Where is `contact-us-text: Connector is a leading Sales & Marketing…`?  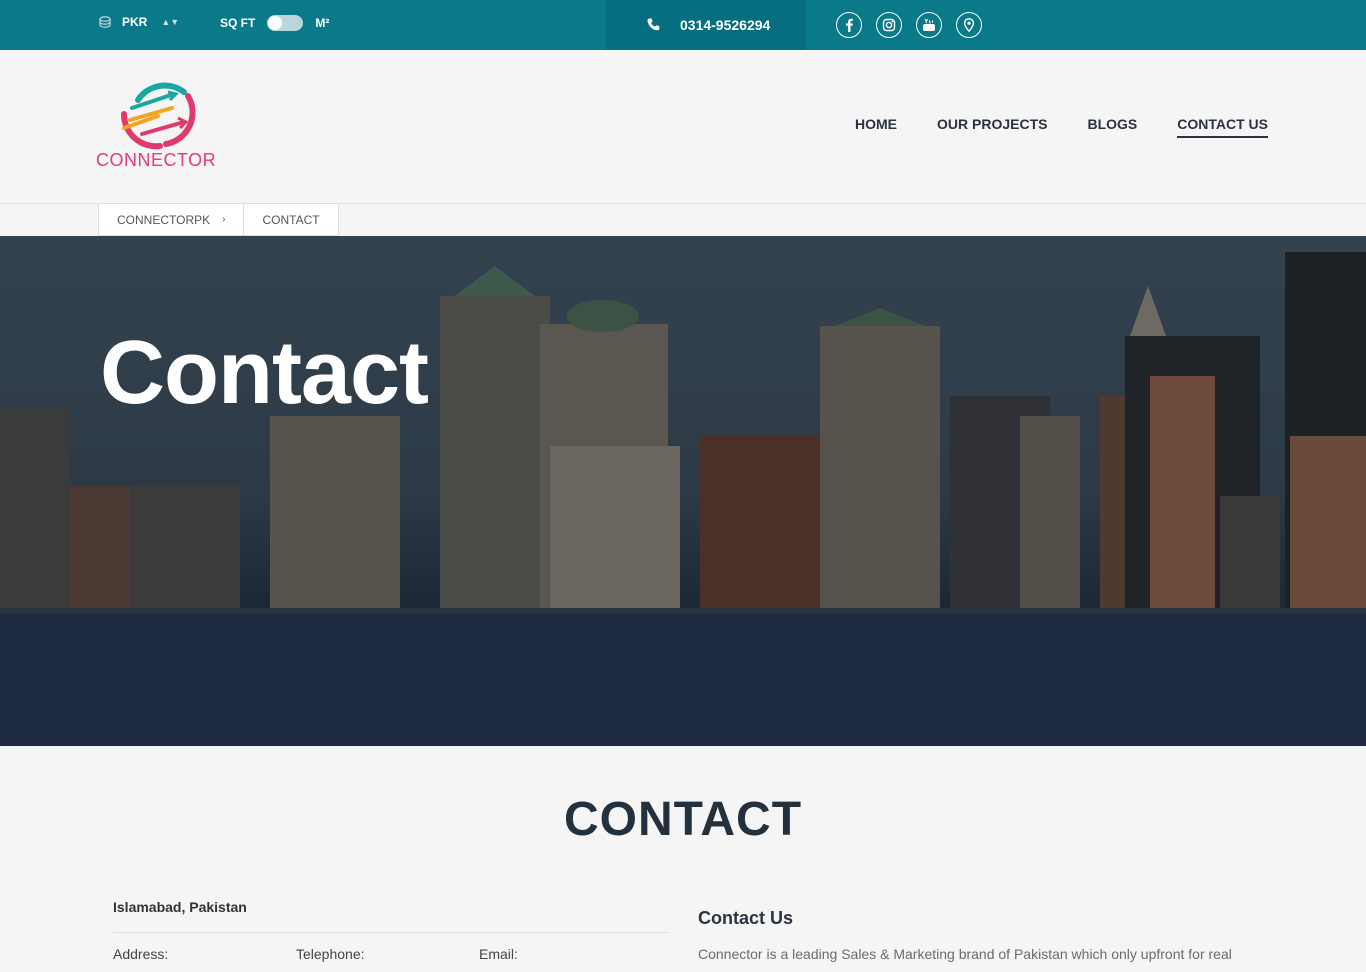 contact-us-text: Connector is a leading Sales & Marketing… is located at coordinates (965, 954).